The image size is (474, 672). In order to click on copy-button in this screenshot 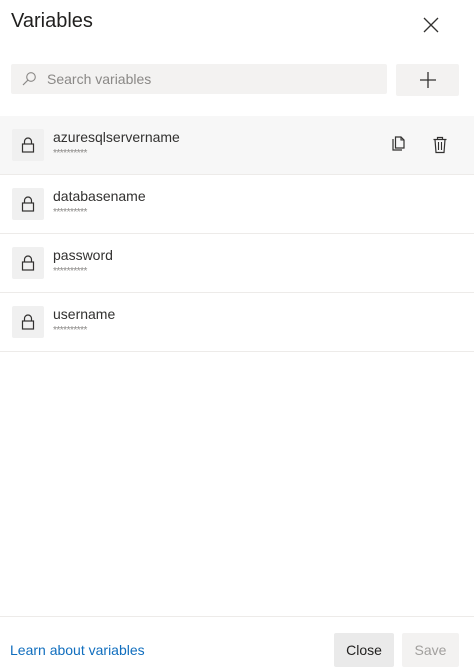, I will do `click(398, 145)`.